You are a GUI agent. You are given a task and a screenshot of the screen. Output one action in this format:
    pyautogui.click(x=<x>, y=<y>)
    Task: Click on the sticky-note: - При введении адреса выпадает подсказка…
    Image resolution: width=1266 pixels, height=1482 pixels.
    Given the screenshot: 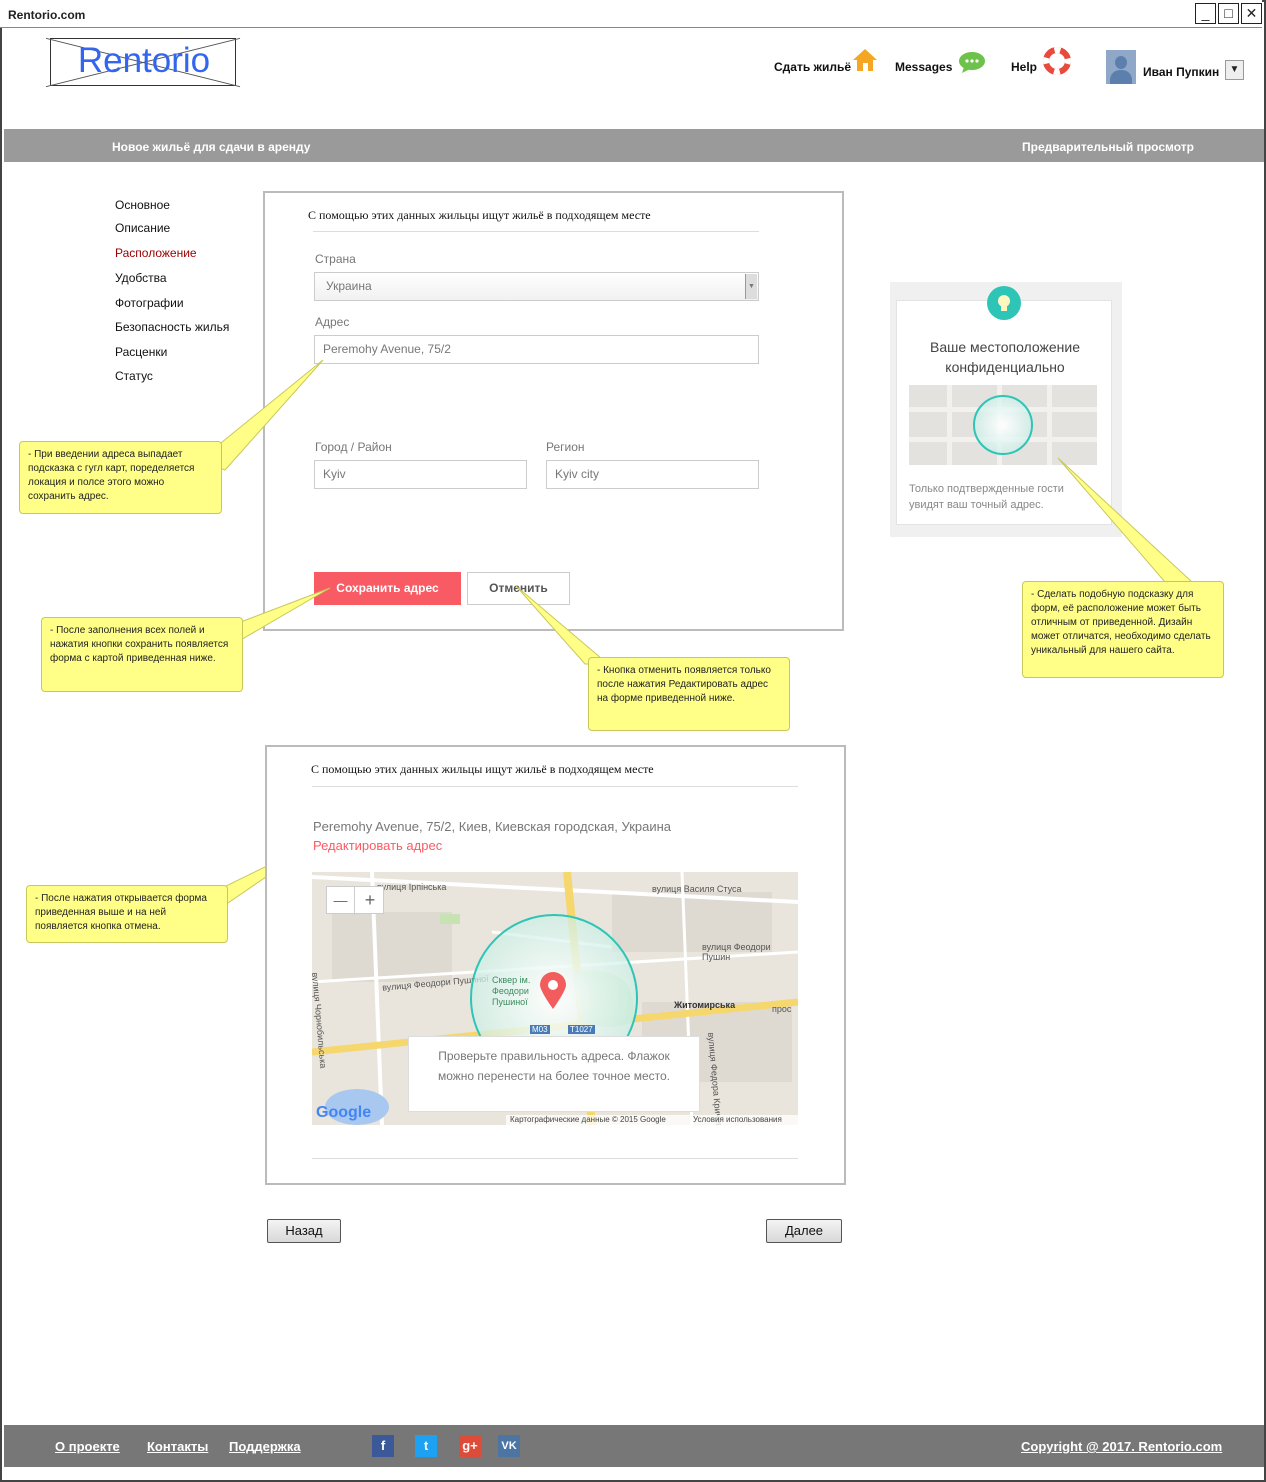 What is the action you would take?
    pyautogui.click(x=120, y=477)
    